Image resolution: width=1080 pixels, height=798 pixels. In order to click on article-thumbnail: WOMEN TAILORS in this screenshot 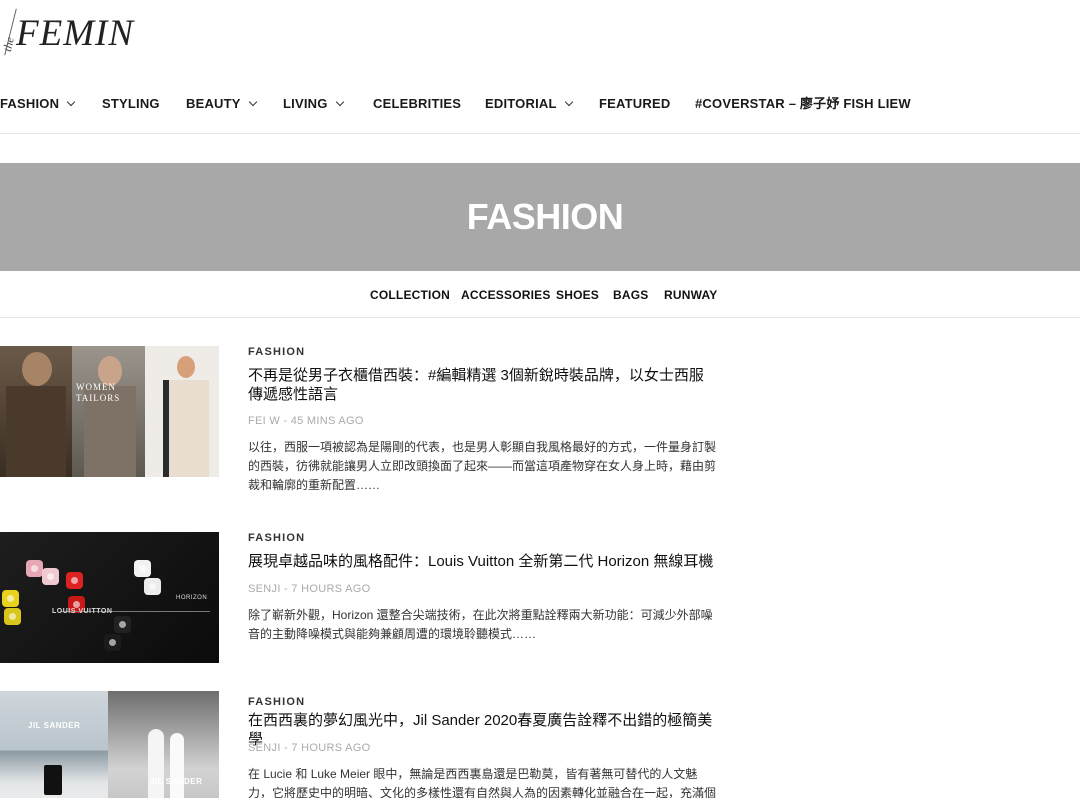, I will do `click(109, 411)`.